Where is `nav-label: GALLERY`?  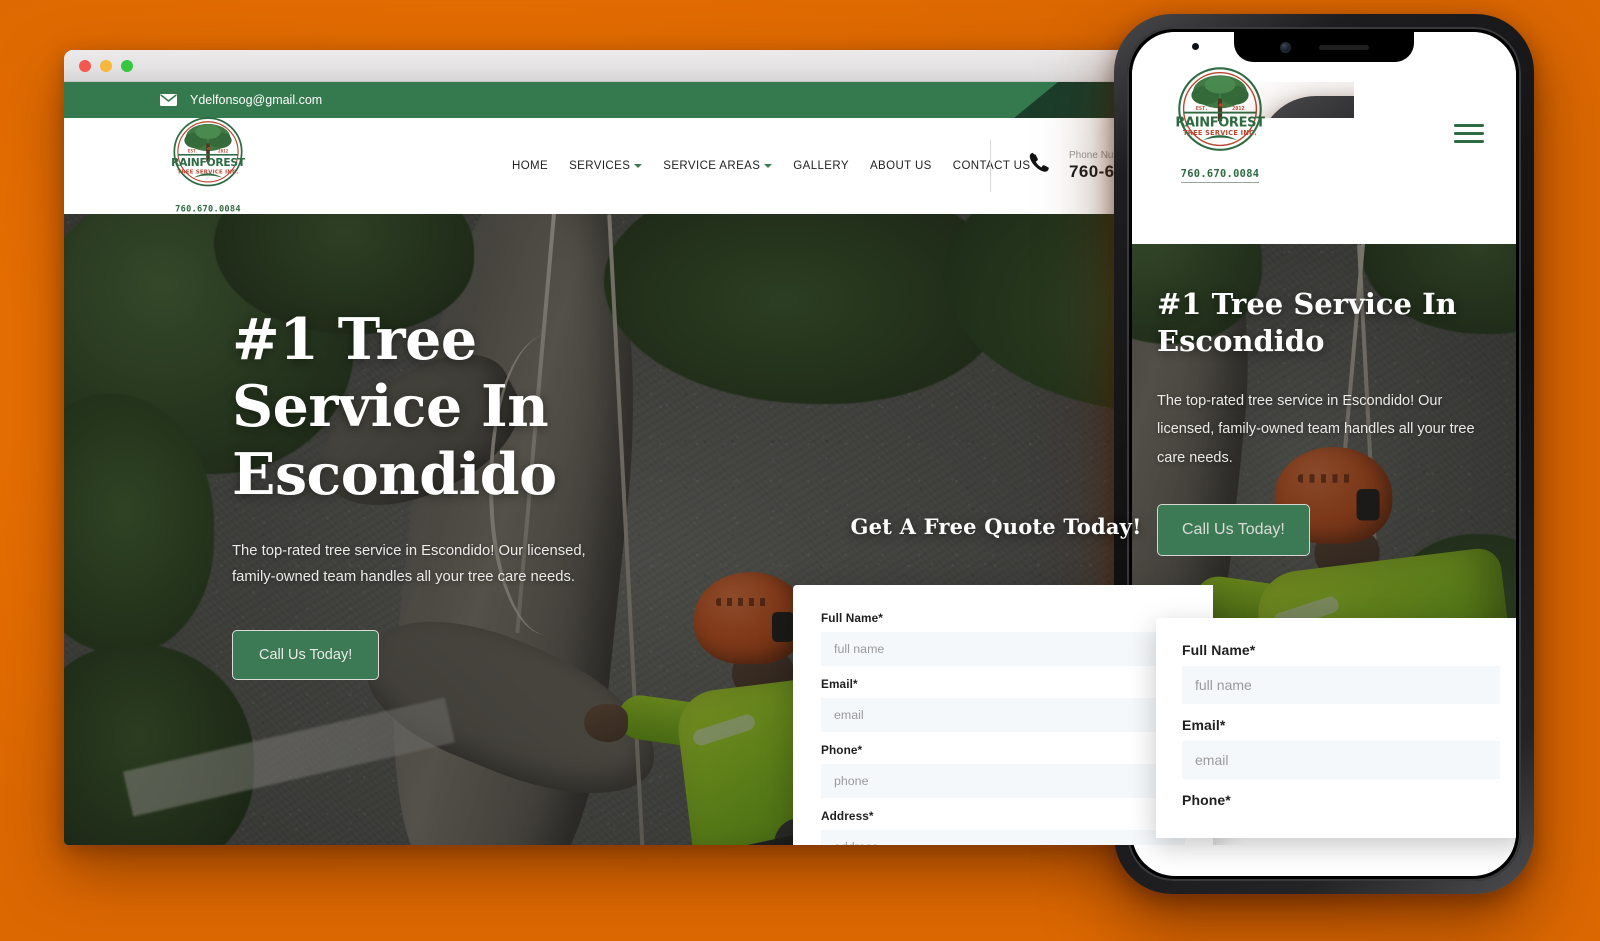
nav-label: GALLERY is located at coordinates (821, 166).